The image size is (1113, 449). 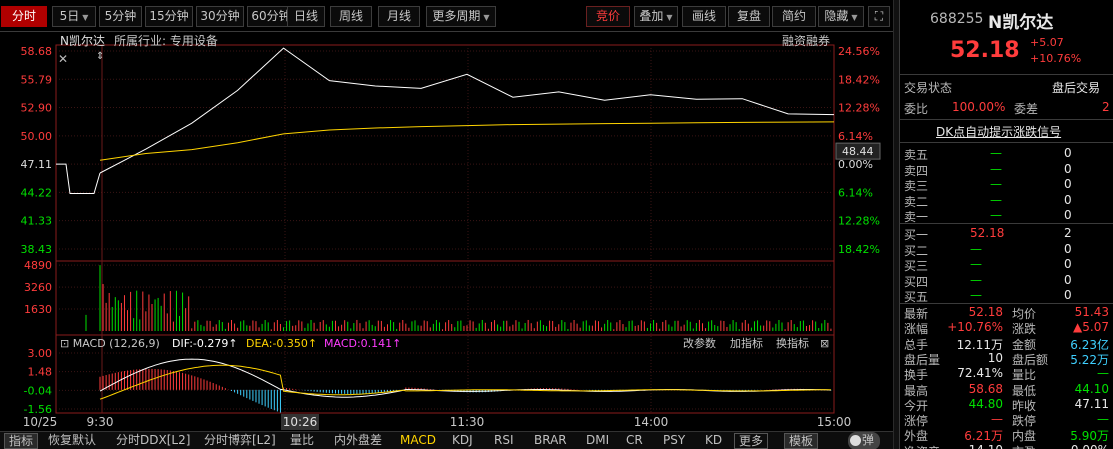 I want to click on period-5min-button: 5分钟, so click(x=120, y=16).